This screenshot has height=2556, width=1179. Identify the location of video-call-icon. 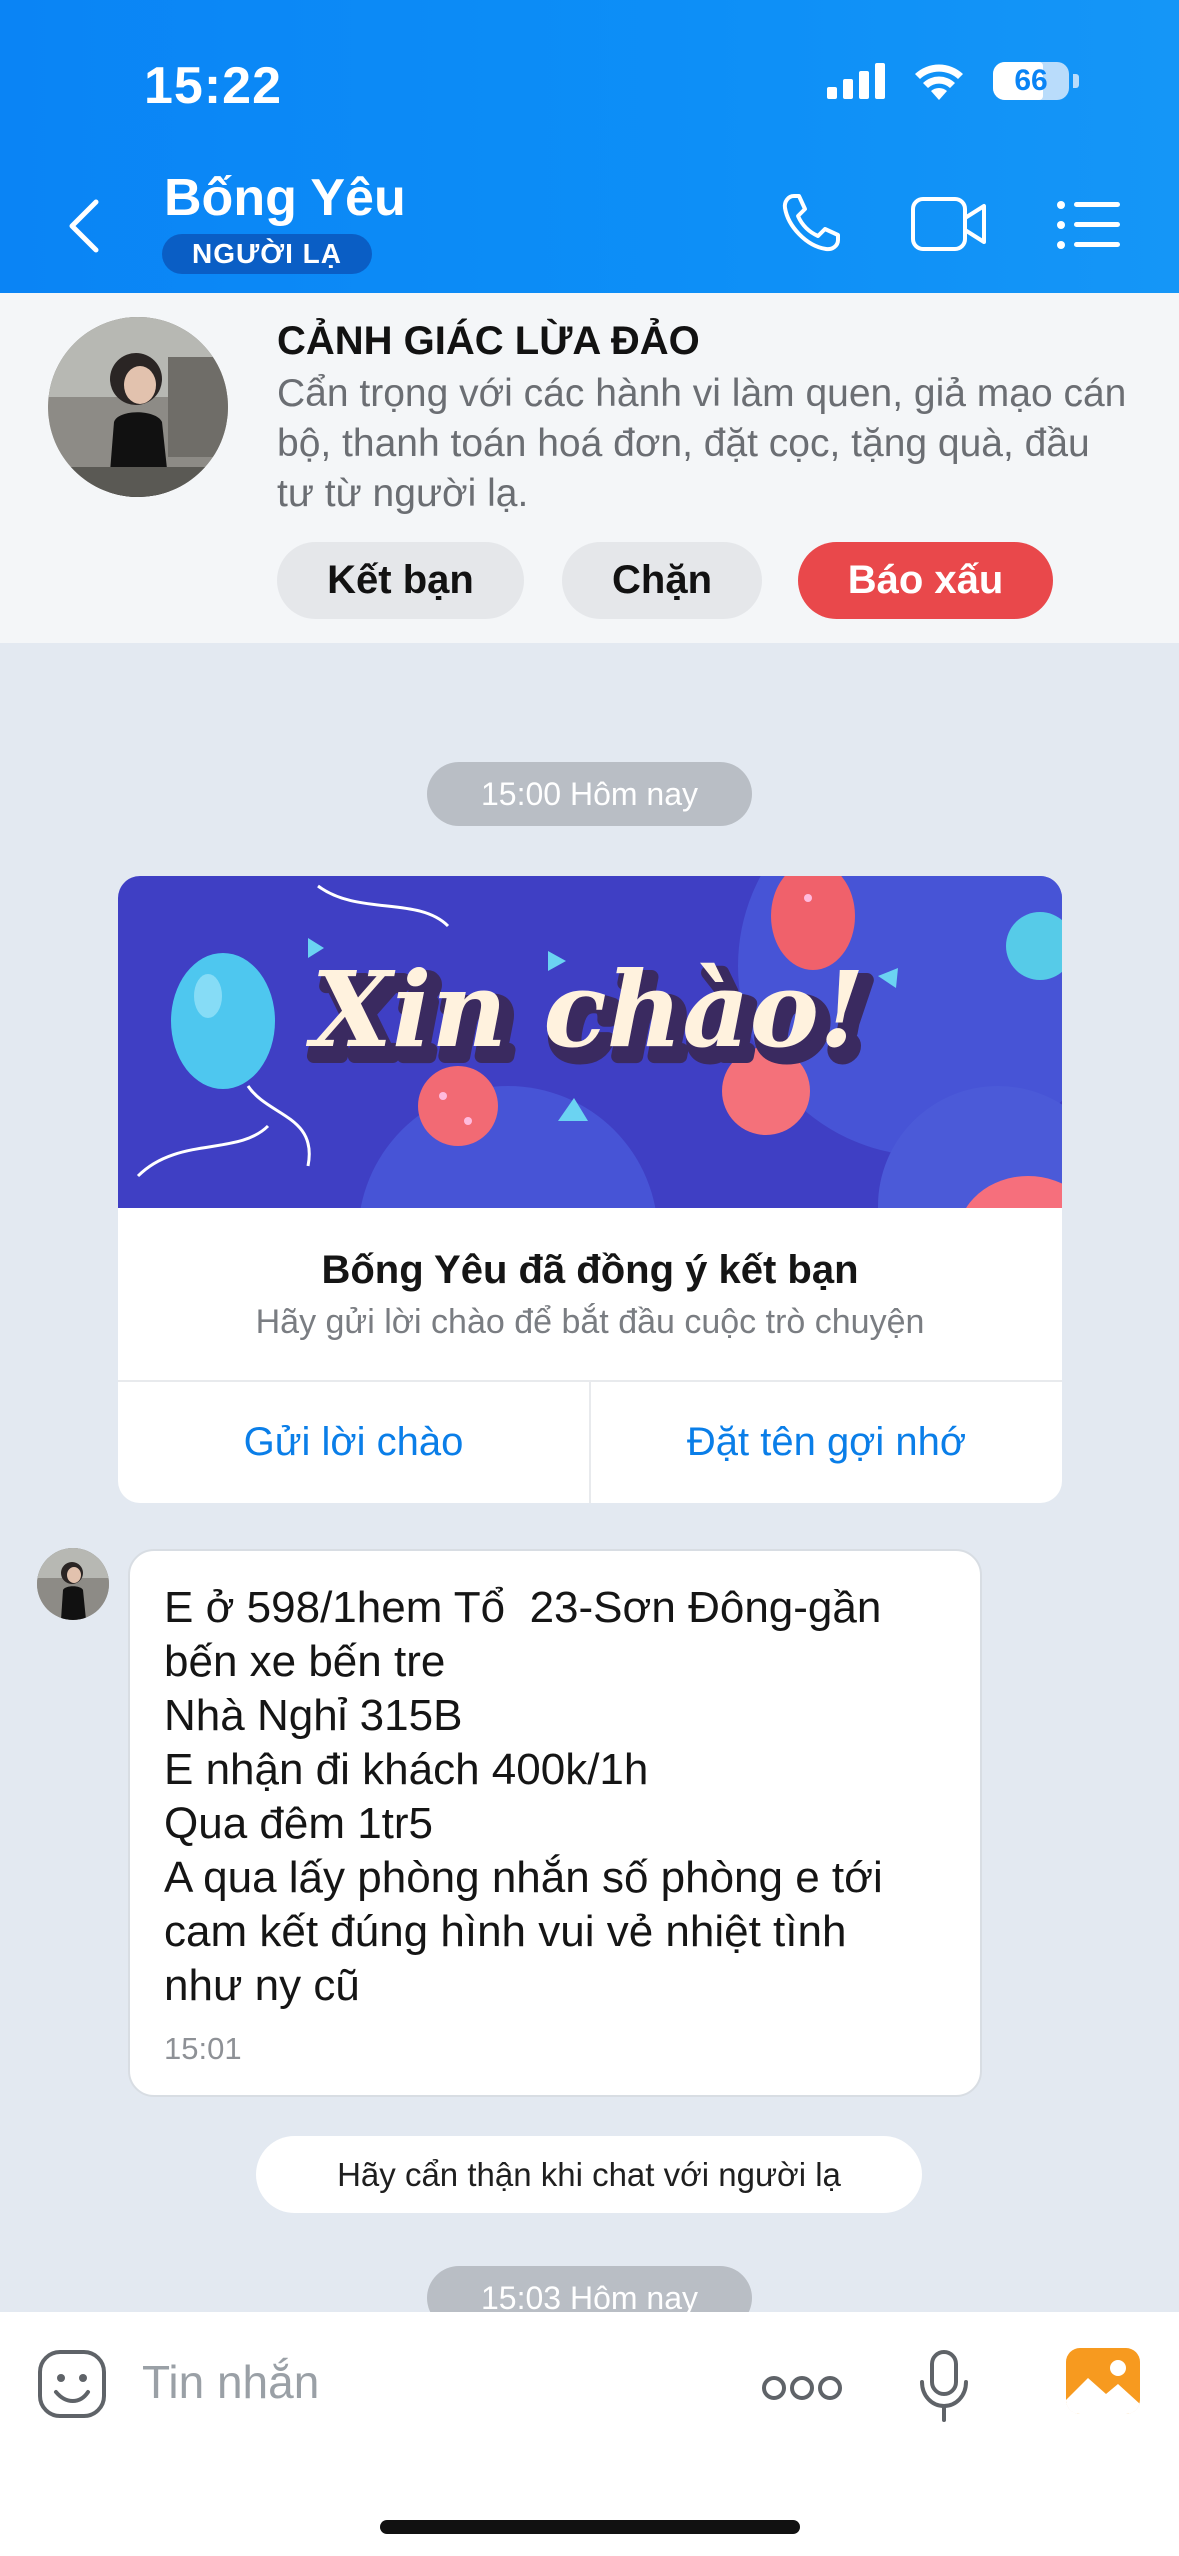
(949, 224).